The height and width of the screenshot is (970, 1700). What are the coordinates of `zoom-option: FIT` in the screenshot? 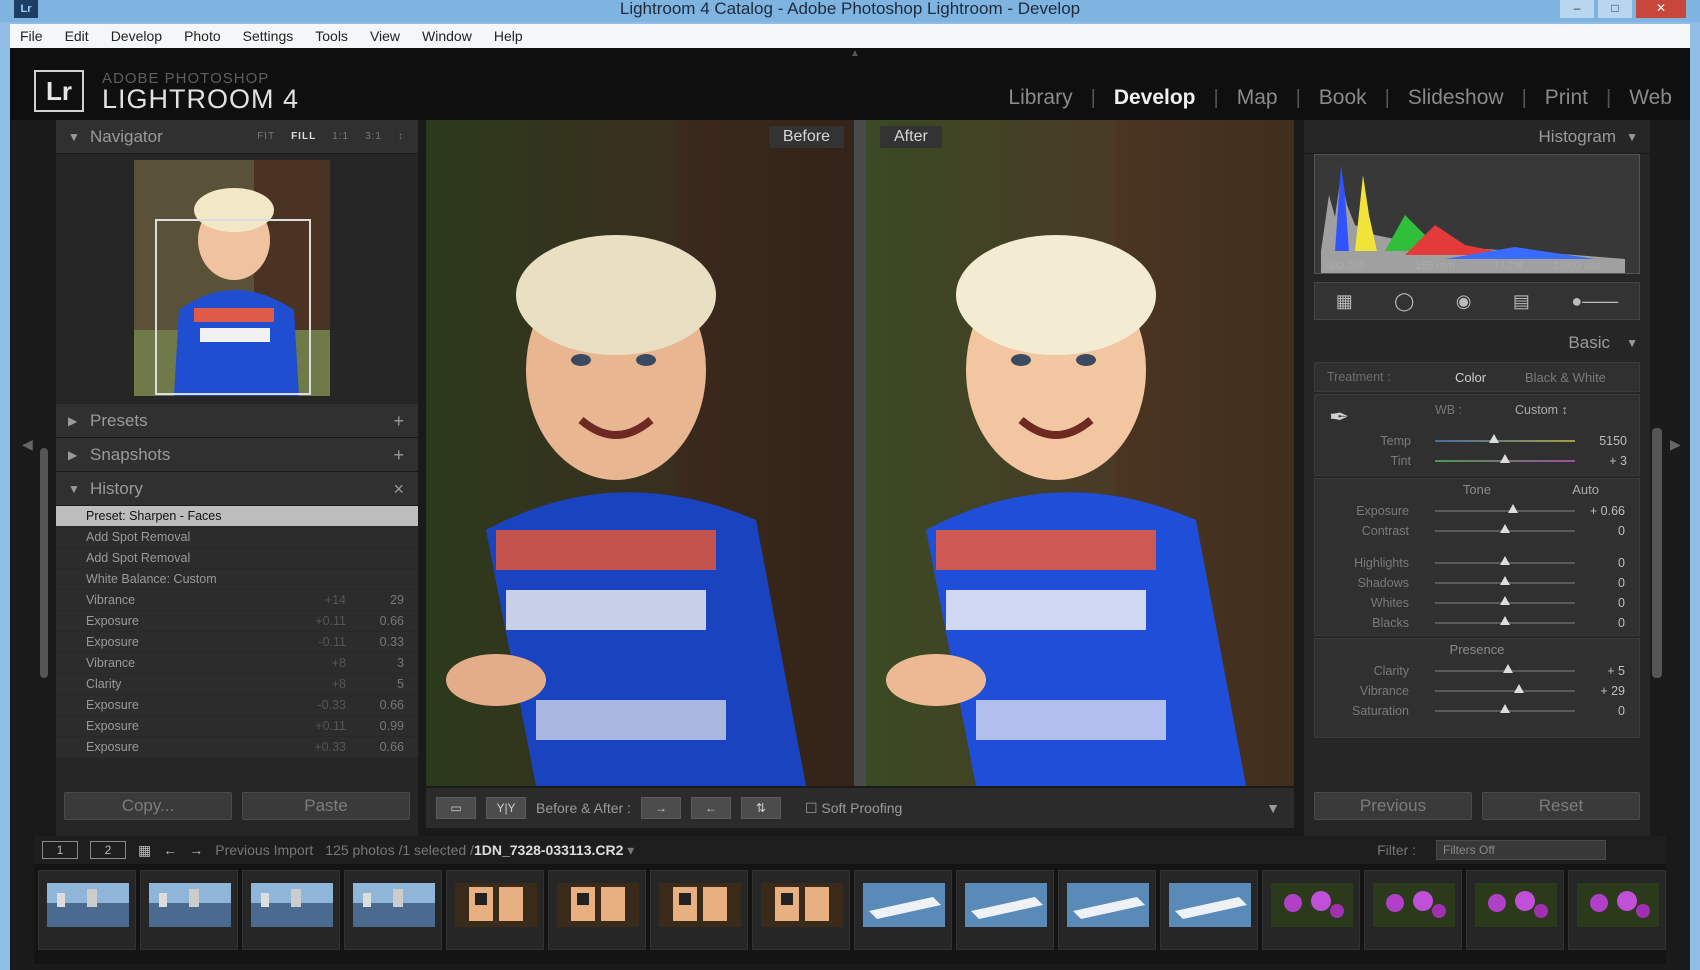 It's located at (266, 136).